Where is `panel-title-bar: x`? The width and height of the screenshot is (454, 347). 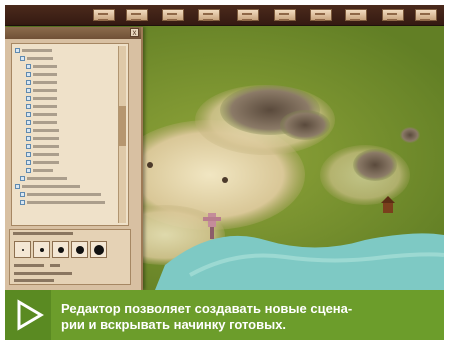 panel-title-bar: x is located at coordinates (73, 33).